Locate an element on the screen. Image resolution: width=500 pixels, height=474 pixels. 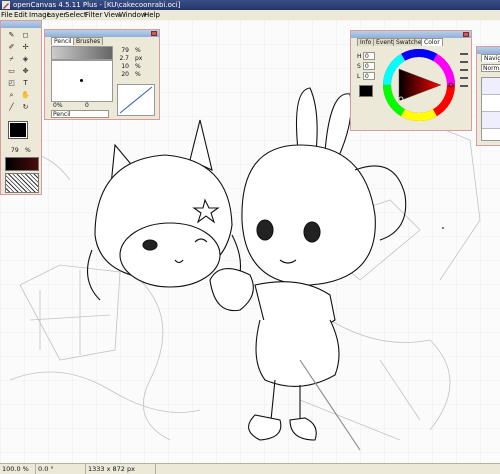
min-unit: % is located at coordinates (138, 66).